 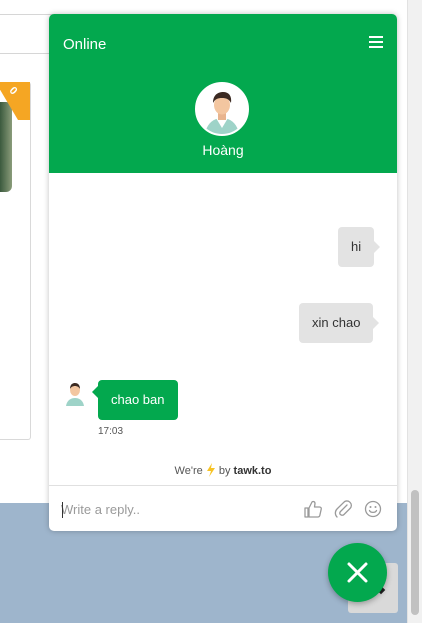 I want to click on agent-avatar, so click(x=222, y=109).